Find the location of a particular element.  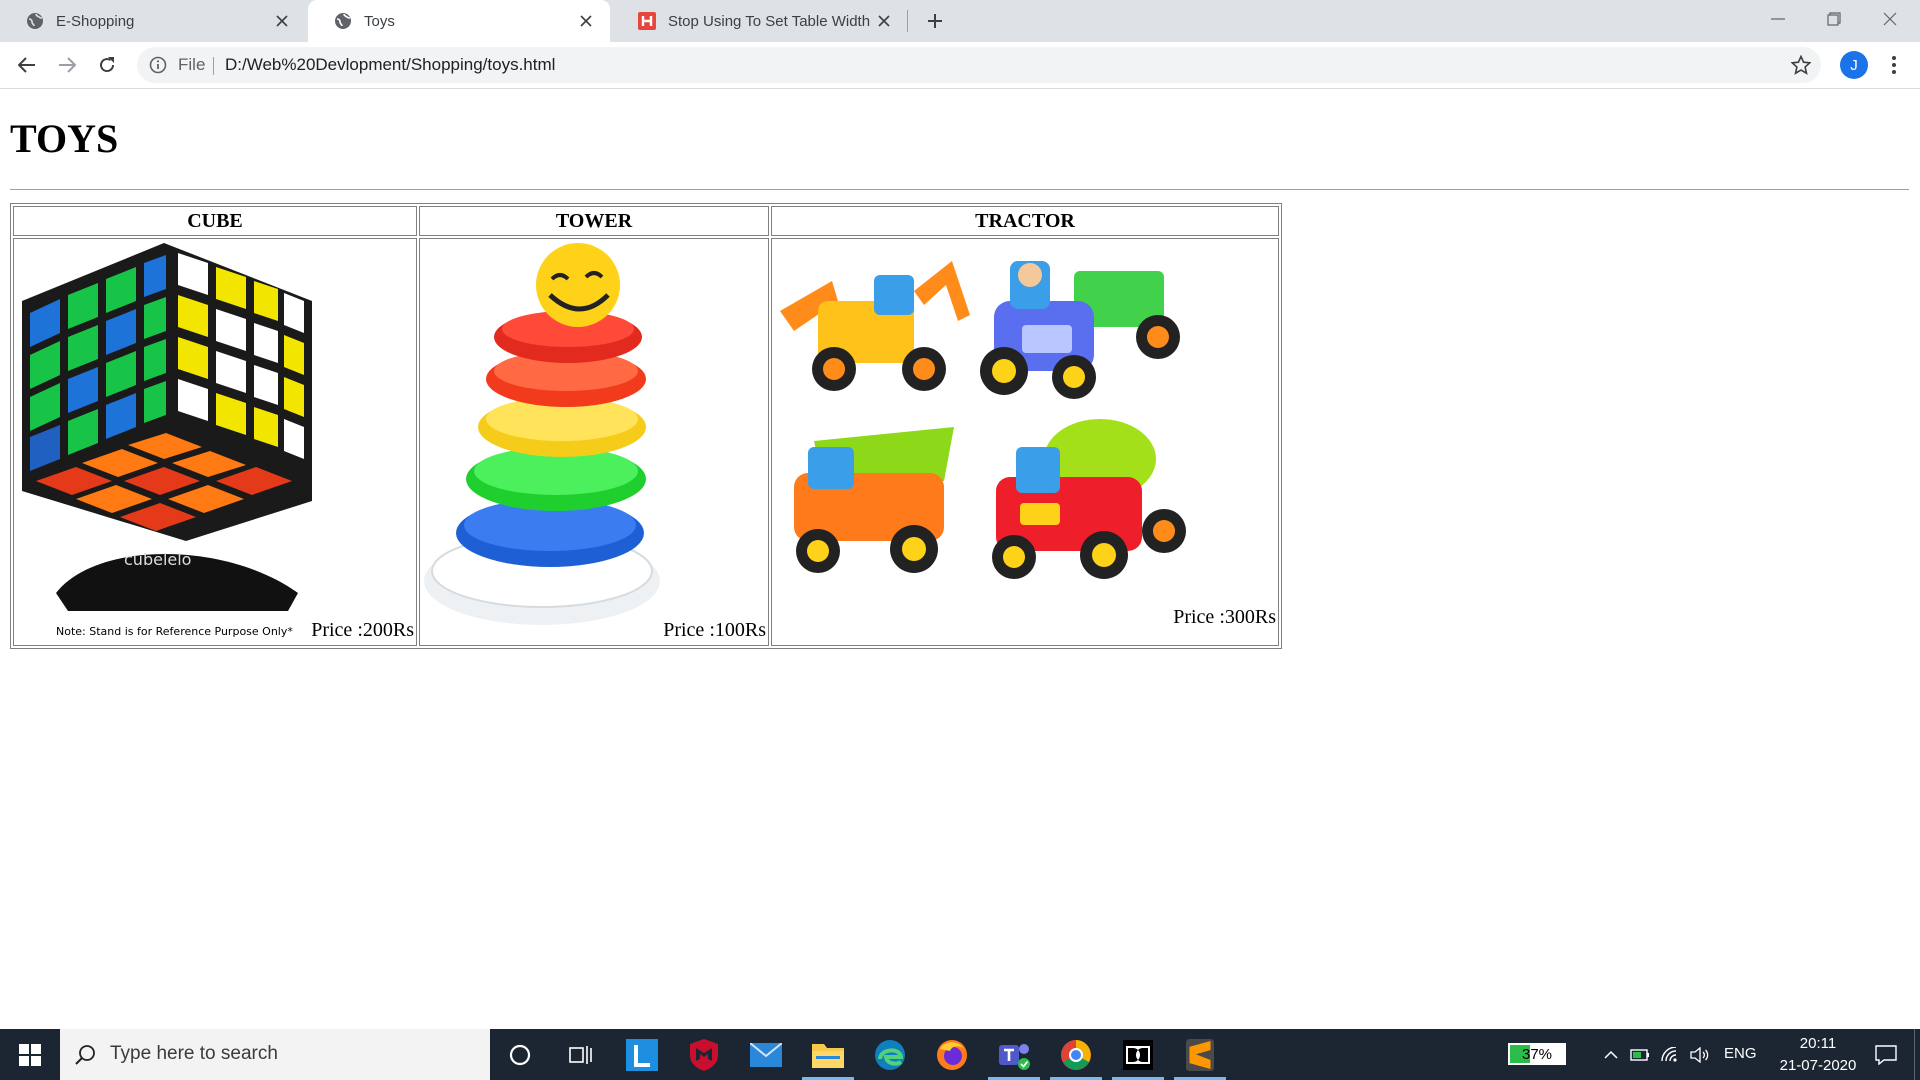

firefox-icon is located at coordinates (952, 1054).